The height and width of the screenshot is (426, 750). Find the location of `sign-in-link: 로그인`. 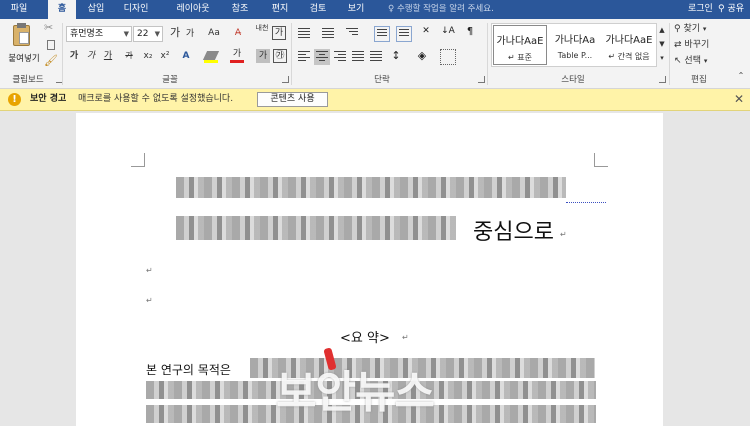

sign-in-link: 로그인 is located at coordinates (700, 9).